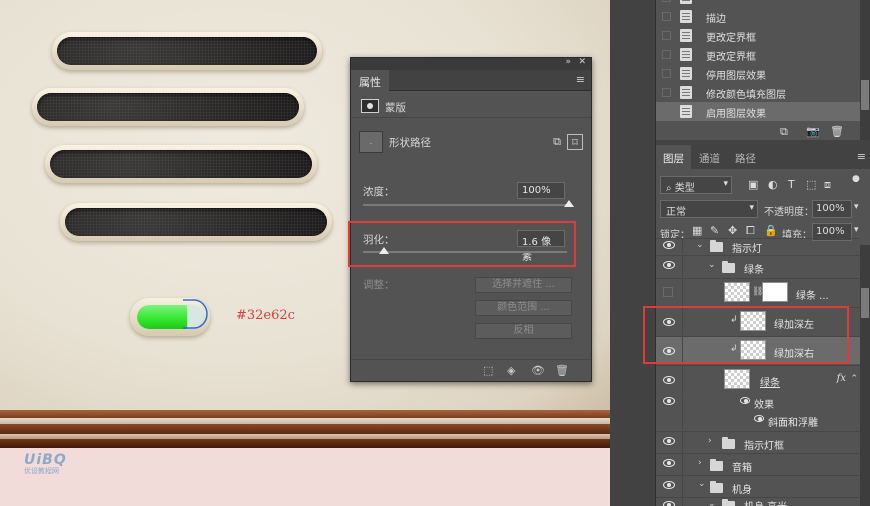 This screenshot has width=870, height=506. Describe the element at coordinates (465, 205) in the screenshot. I see `density-slider-track` at that location.